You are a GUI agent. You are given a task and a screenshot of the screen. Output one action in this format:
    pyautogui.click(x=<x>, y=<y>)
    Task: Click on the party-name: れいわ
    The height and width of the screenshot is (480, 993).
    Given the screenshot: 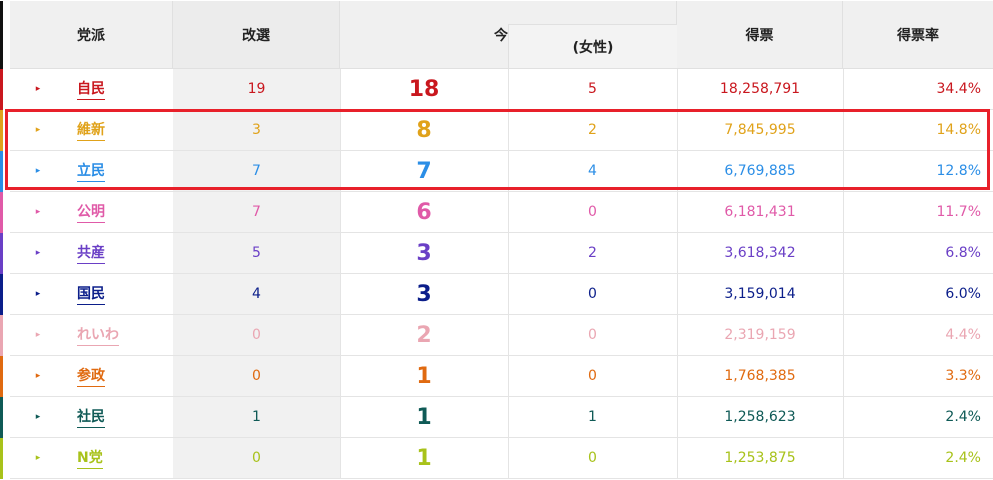 What is the action you would take?
    pyautogui.click(x=116, y=335)
    